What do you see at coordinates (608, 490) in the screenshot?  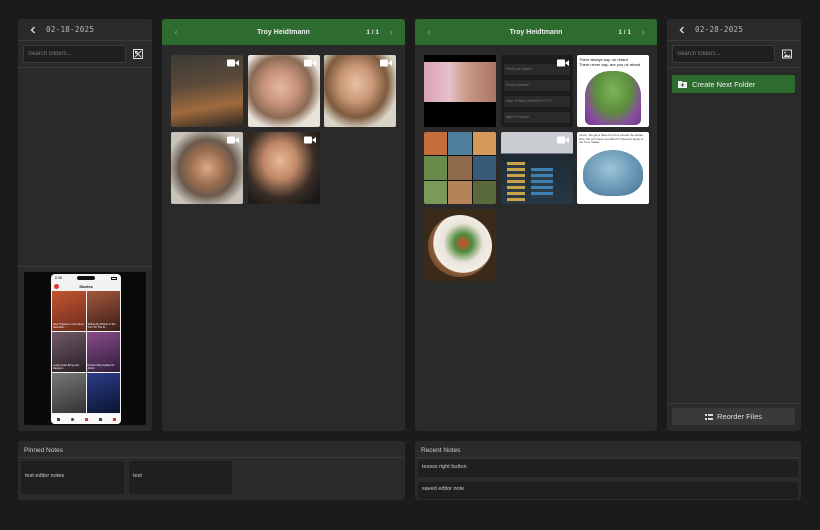 I see `recent-note-row: saved editor note` at bounding box center [608, 490].